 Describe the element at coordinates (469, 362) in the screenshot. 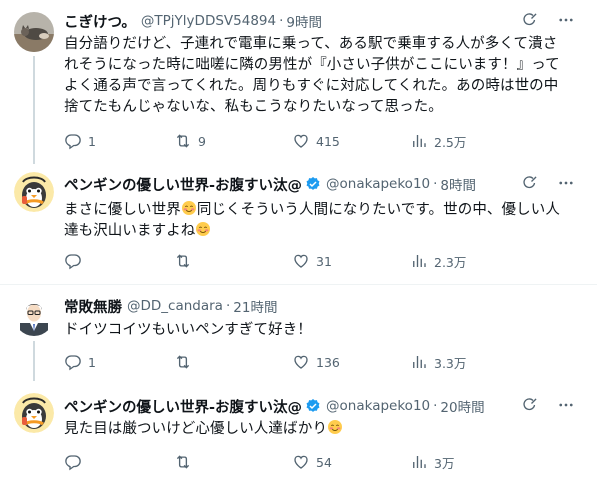

I see `views-button: 3.3万` at that location.